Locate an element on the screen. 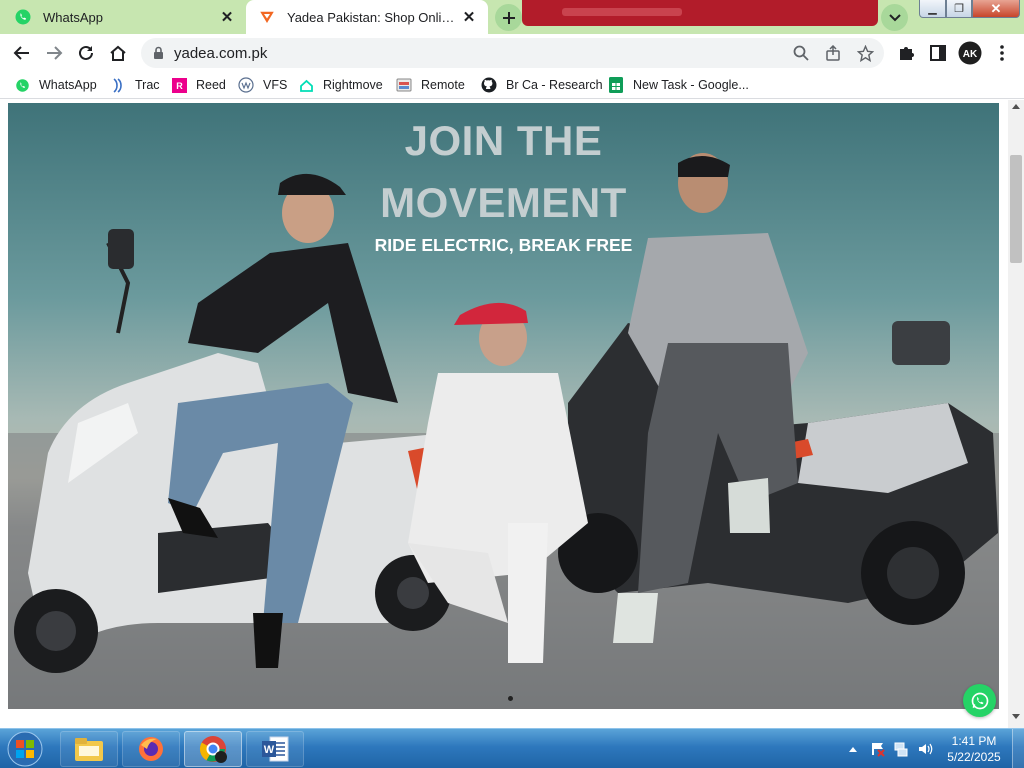 The width and height of the screenshot is (1024, 768). clock-time: 1:41 PM is located at coordinates (974, 741).